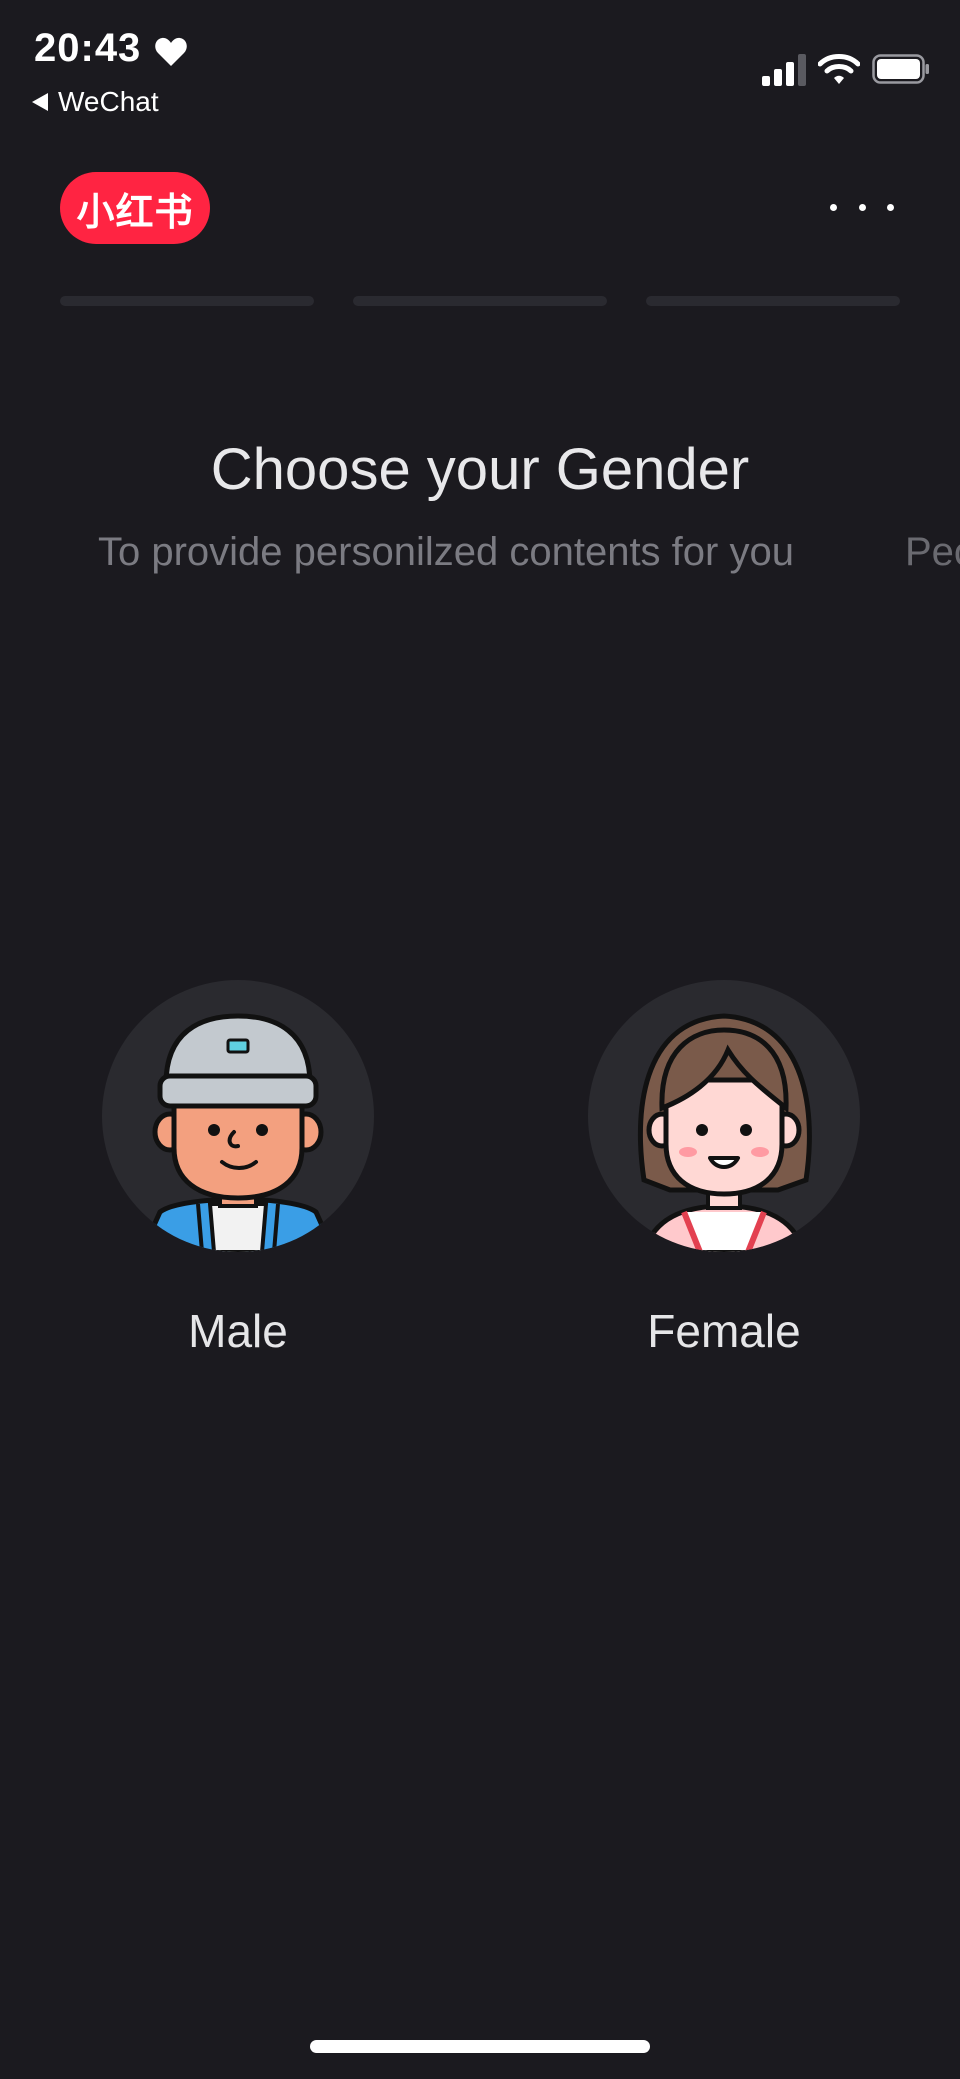 Image resolution: width=960 pixels, height=2079 pixels. I want to click on wifi-icon, so click(839, 69).